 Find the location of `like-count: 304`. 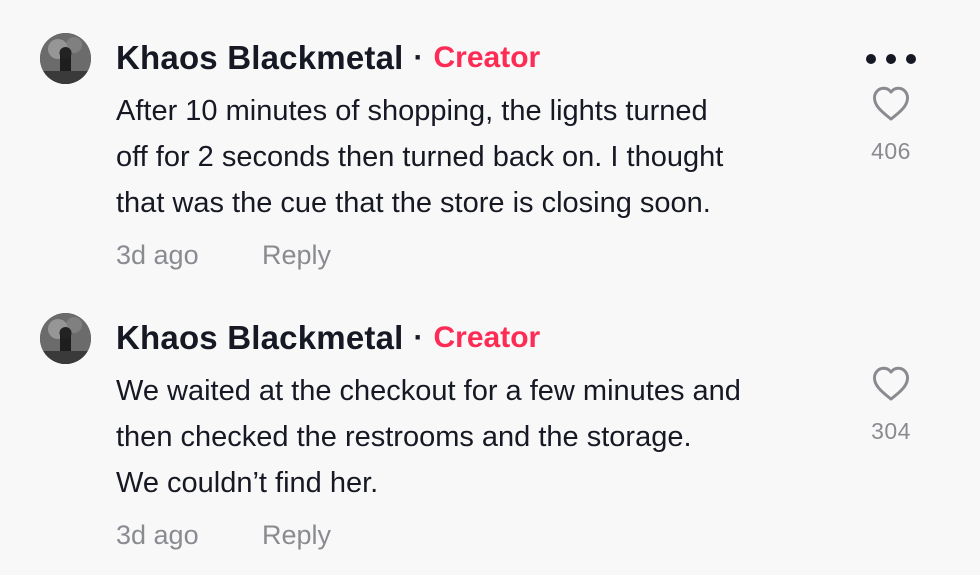

like-count: 304 is located at coordinates (891, 431).